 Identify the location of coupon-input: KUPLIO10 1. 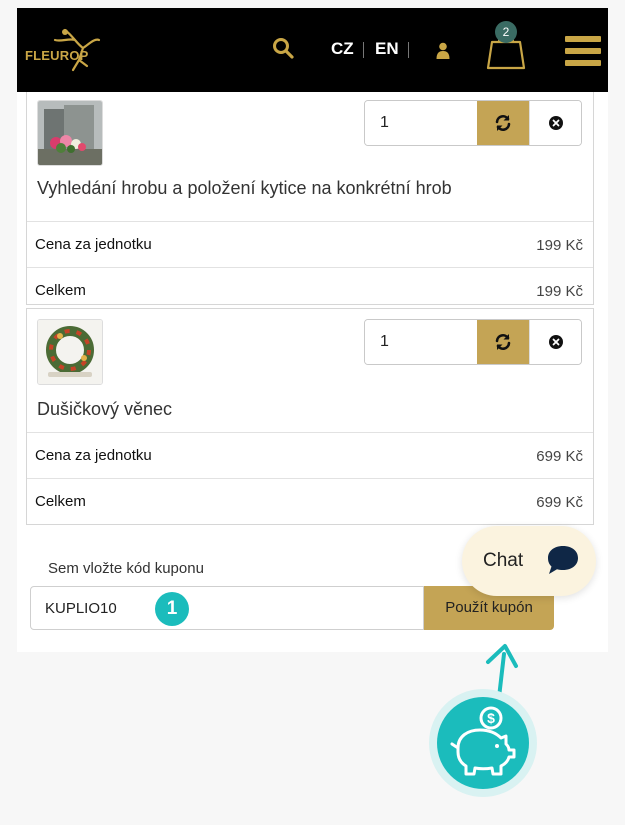
(227, 608).